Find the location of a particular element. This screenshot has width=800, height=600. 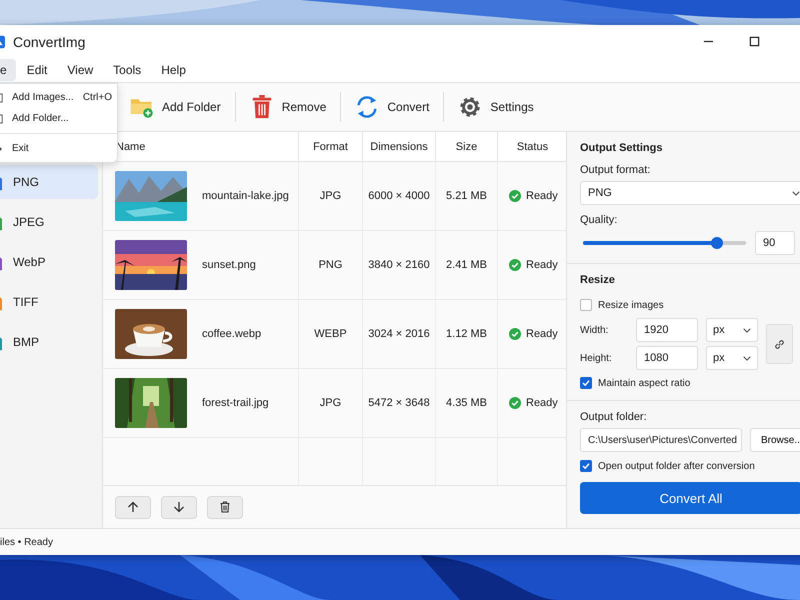

menu-item: Tools is located at coordinates (127, 70).